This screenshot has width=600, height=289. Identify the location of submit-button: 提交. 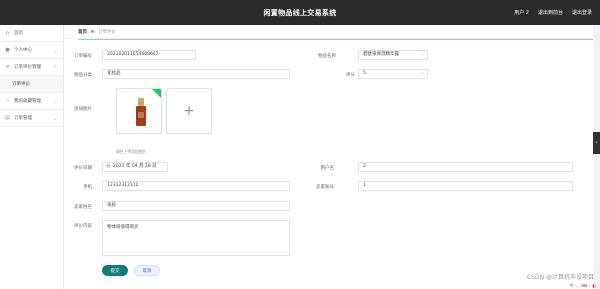
(115, 270).